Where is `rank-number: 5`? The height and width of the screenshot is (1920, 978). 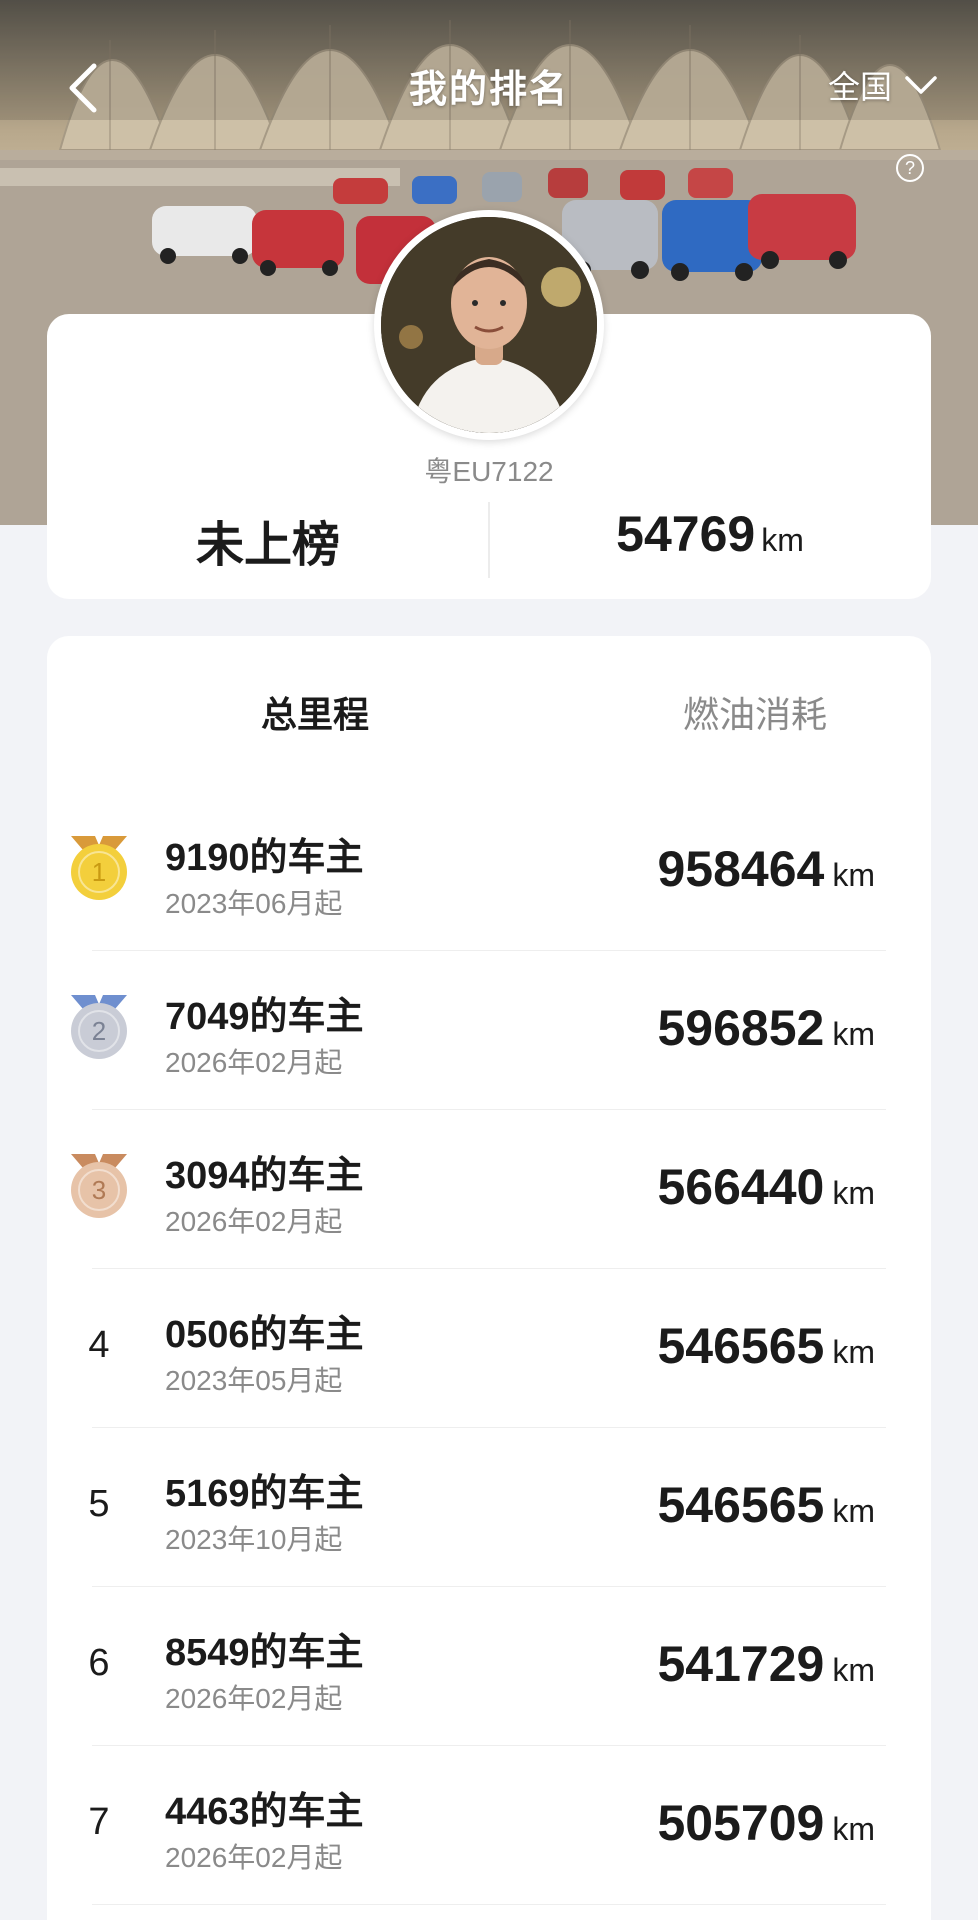 rank-number: 5 is located at coordinates (99, 1503).